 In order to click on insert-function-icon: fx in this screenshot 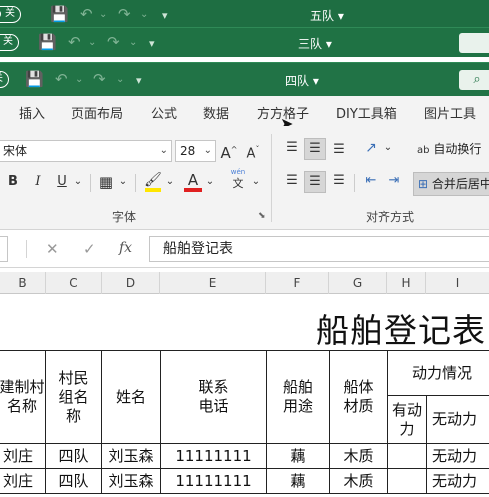, I will do `click(125, 248)`.